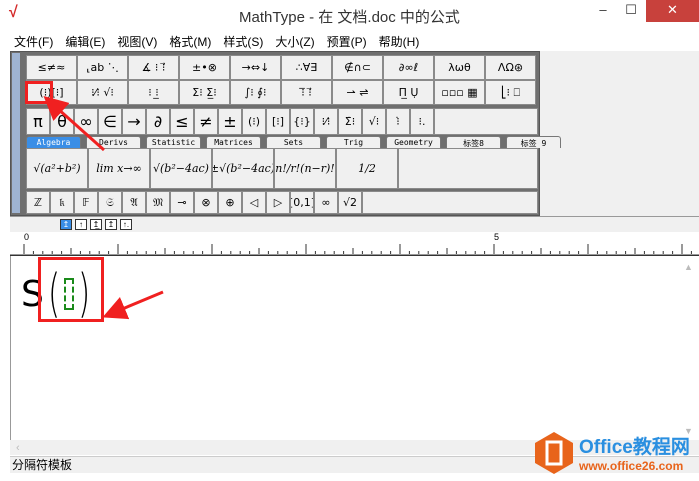  I want to click on small-symbol-button: ∞, so click(326, 202).